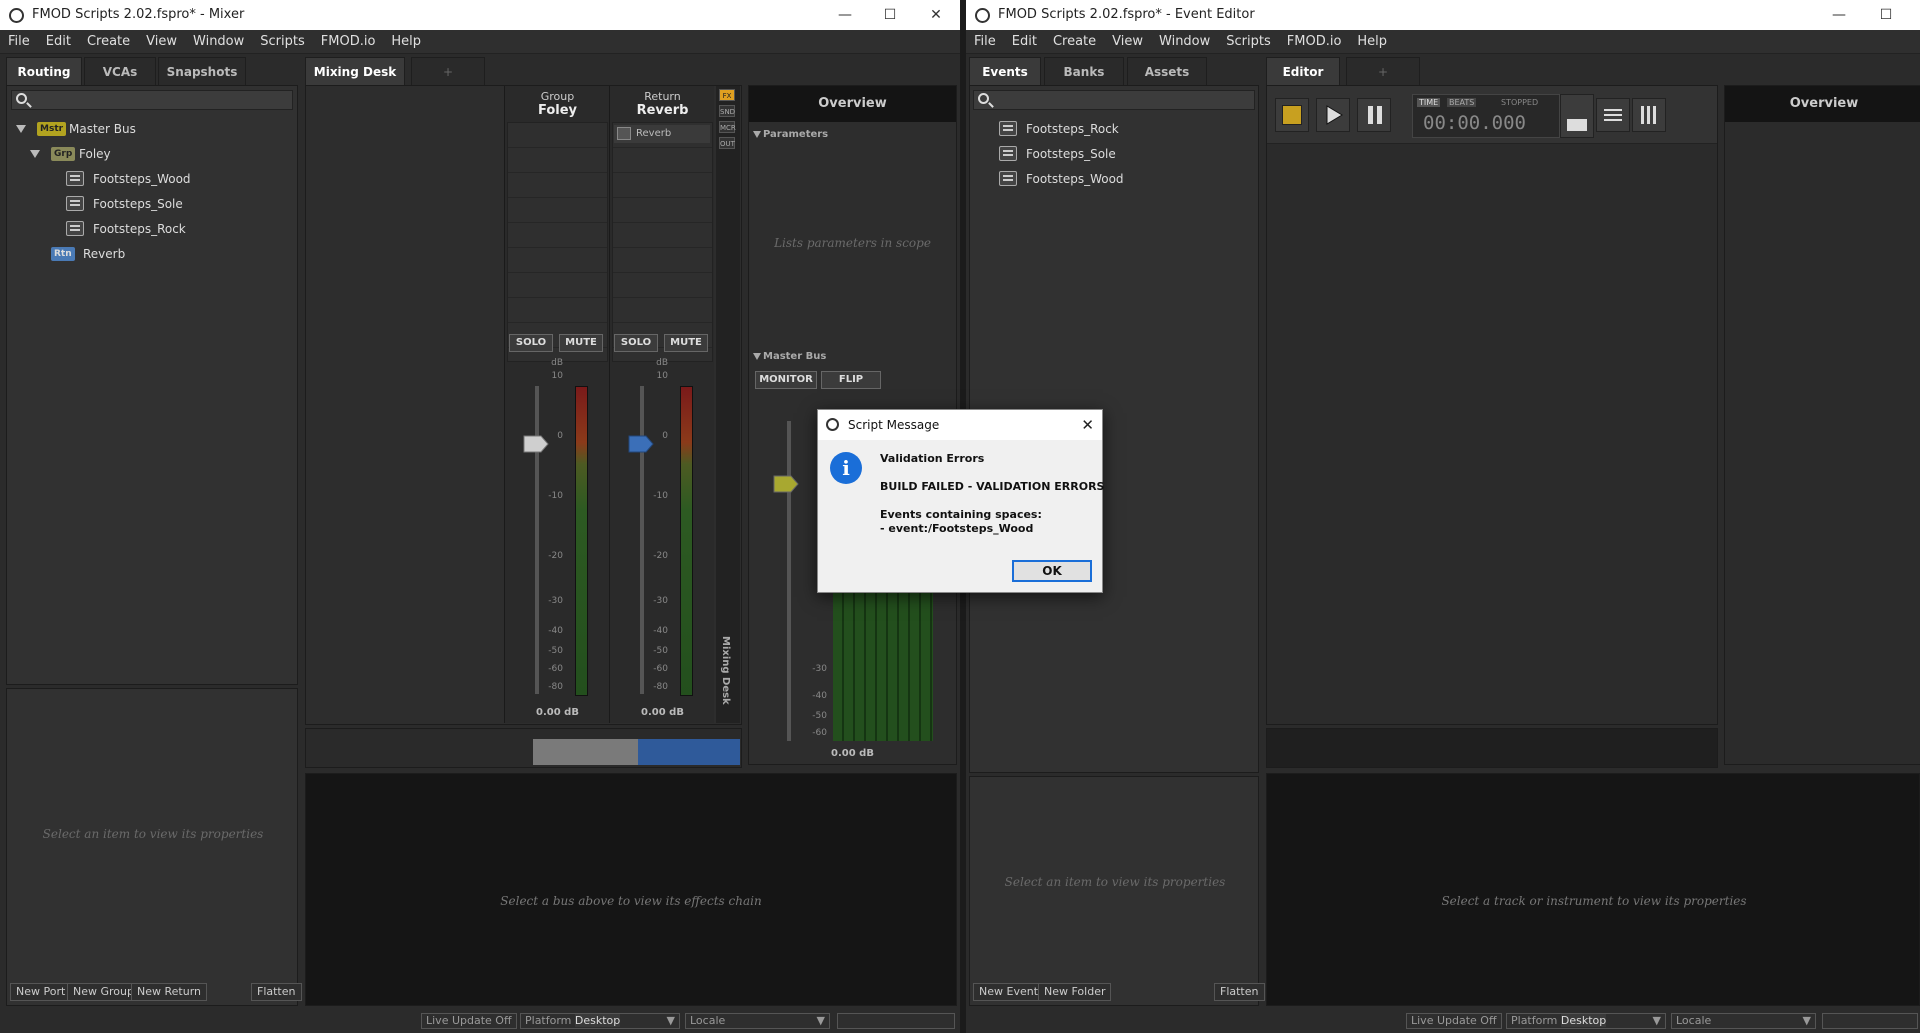 Image resolution: width=1920 pixels, height=1033 pixels. What do you see at coordinates (355, 71) in the screenshot?
I see `tab-mixing-desk: Mixing Desk` at bounding box center [355, 71].